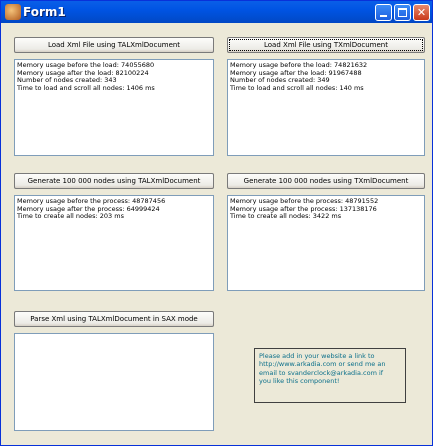 Image resolution: width=433 pixels, height=446 pixels. Describe the element at coordinates (70, 216) in the screenshot. I see `memo-line: Time to create all nodes: 203 ms` at that location.